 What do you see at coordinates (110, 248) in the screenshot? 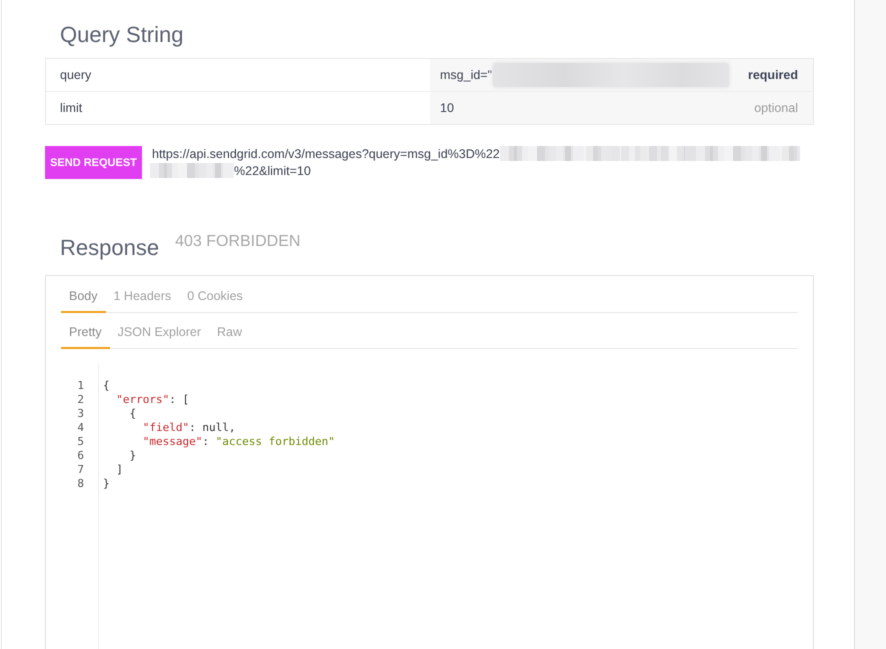
I see `response-title: Response` at bounding box center [110, 248].